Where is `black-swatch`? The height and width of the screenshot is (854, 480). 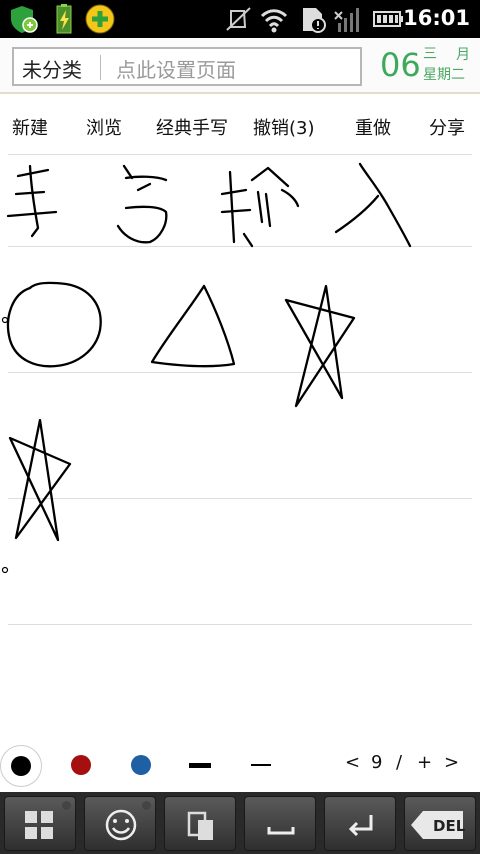
black-swatch is located at coordinates (21, 766).